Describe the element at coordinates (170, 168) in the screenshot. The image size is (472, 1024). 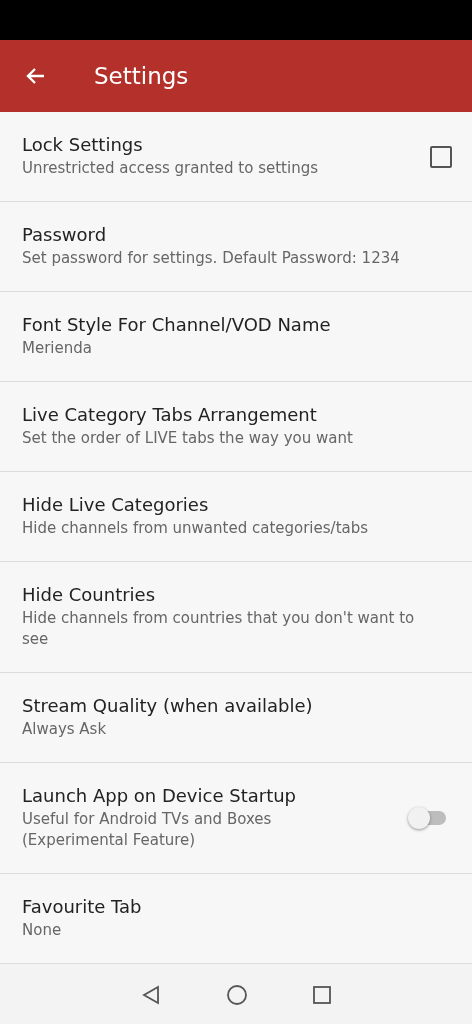
I see `setting-subtitle: Unrestricted access granted to settings` at that location.